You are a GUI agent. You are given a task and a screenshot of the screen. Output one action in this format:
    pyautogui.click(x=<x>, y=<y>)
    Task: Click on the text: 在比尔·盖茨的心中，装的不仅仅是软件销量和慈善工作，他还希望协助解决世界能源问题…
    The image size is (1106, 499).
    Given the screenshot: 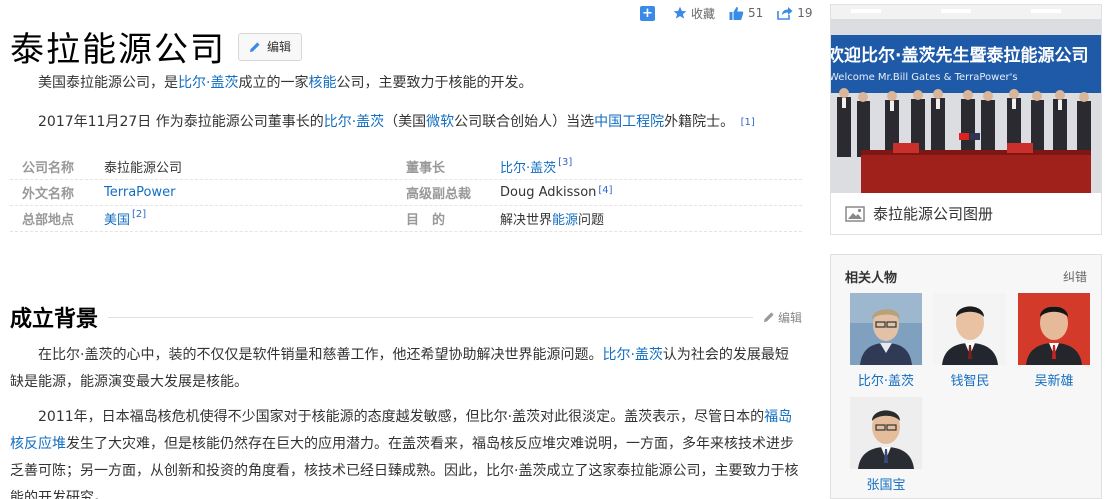 What is the action you would take?
    pyautogui.click(x=320, y=355)
    